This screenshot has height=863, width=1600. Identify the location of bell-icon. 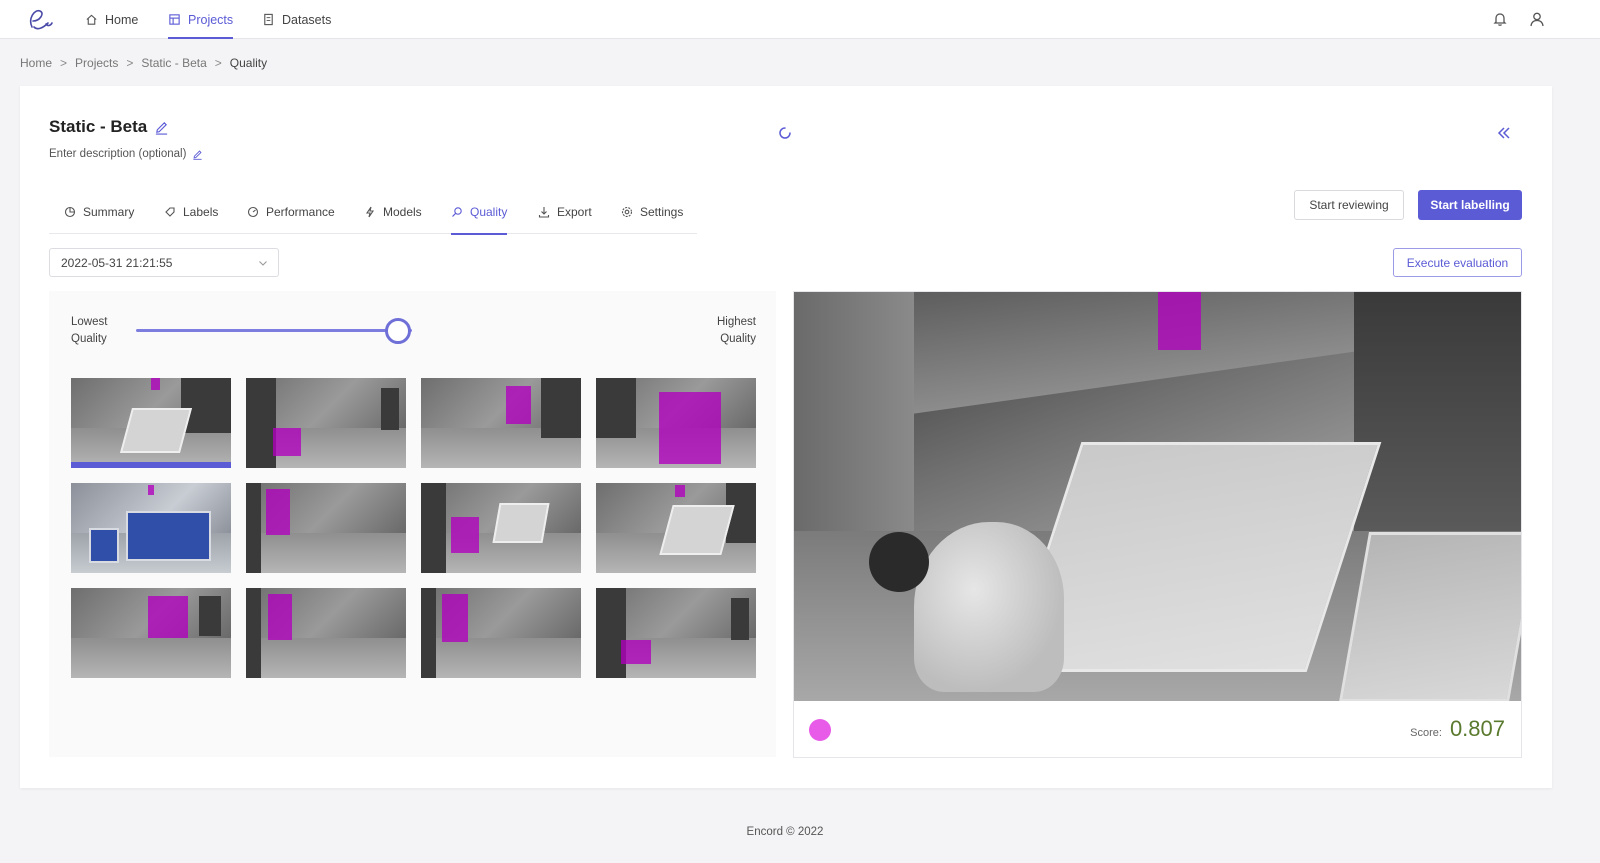
(1500, 19).